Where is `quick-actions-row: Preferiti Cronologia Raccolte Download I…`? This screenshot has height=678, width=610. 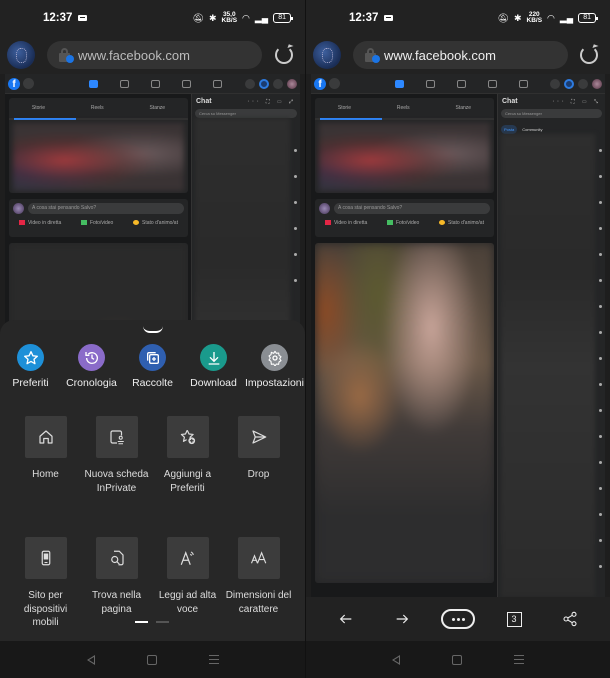
quick-actions-row: Preferiti Cronologia Raccolte Download I… is located at coordinates (152, 366).